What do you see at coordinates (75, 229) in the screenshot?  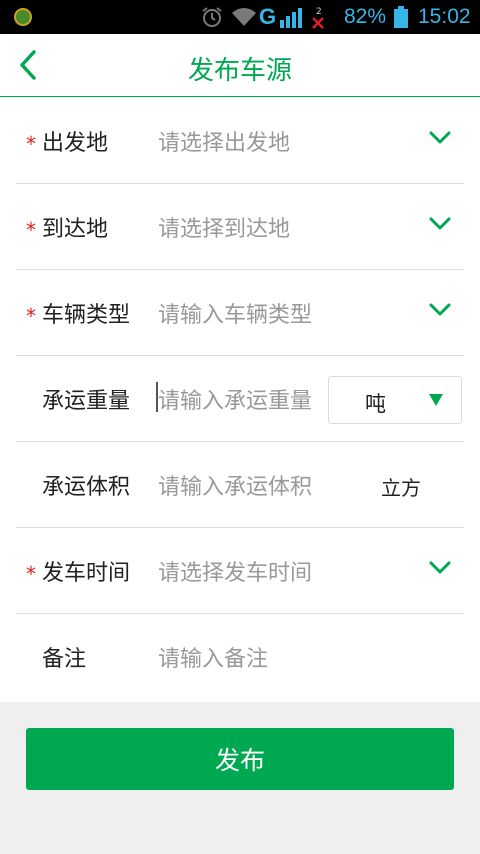 I see `destination-label: 到达地` at bounding box center [75, 229].